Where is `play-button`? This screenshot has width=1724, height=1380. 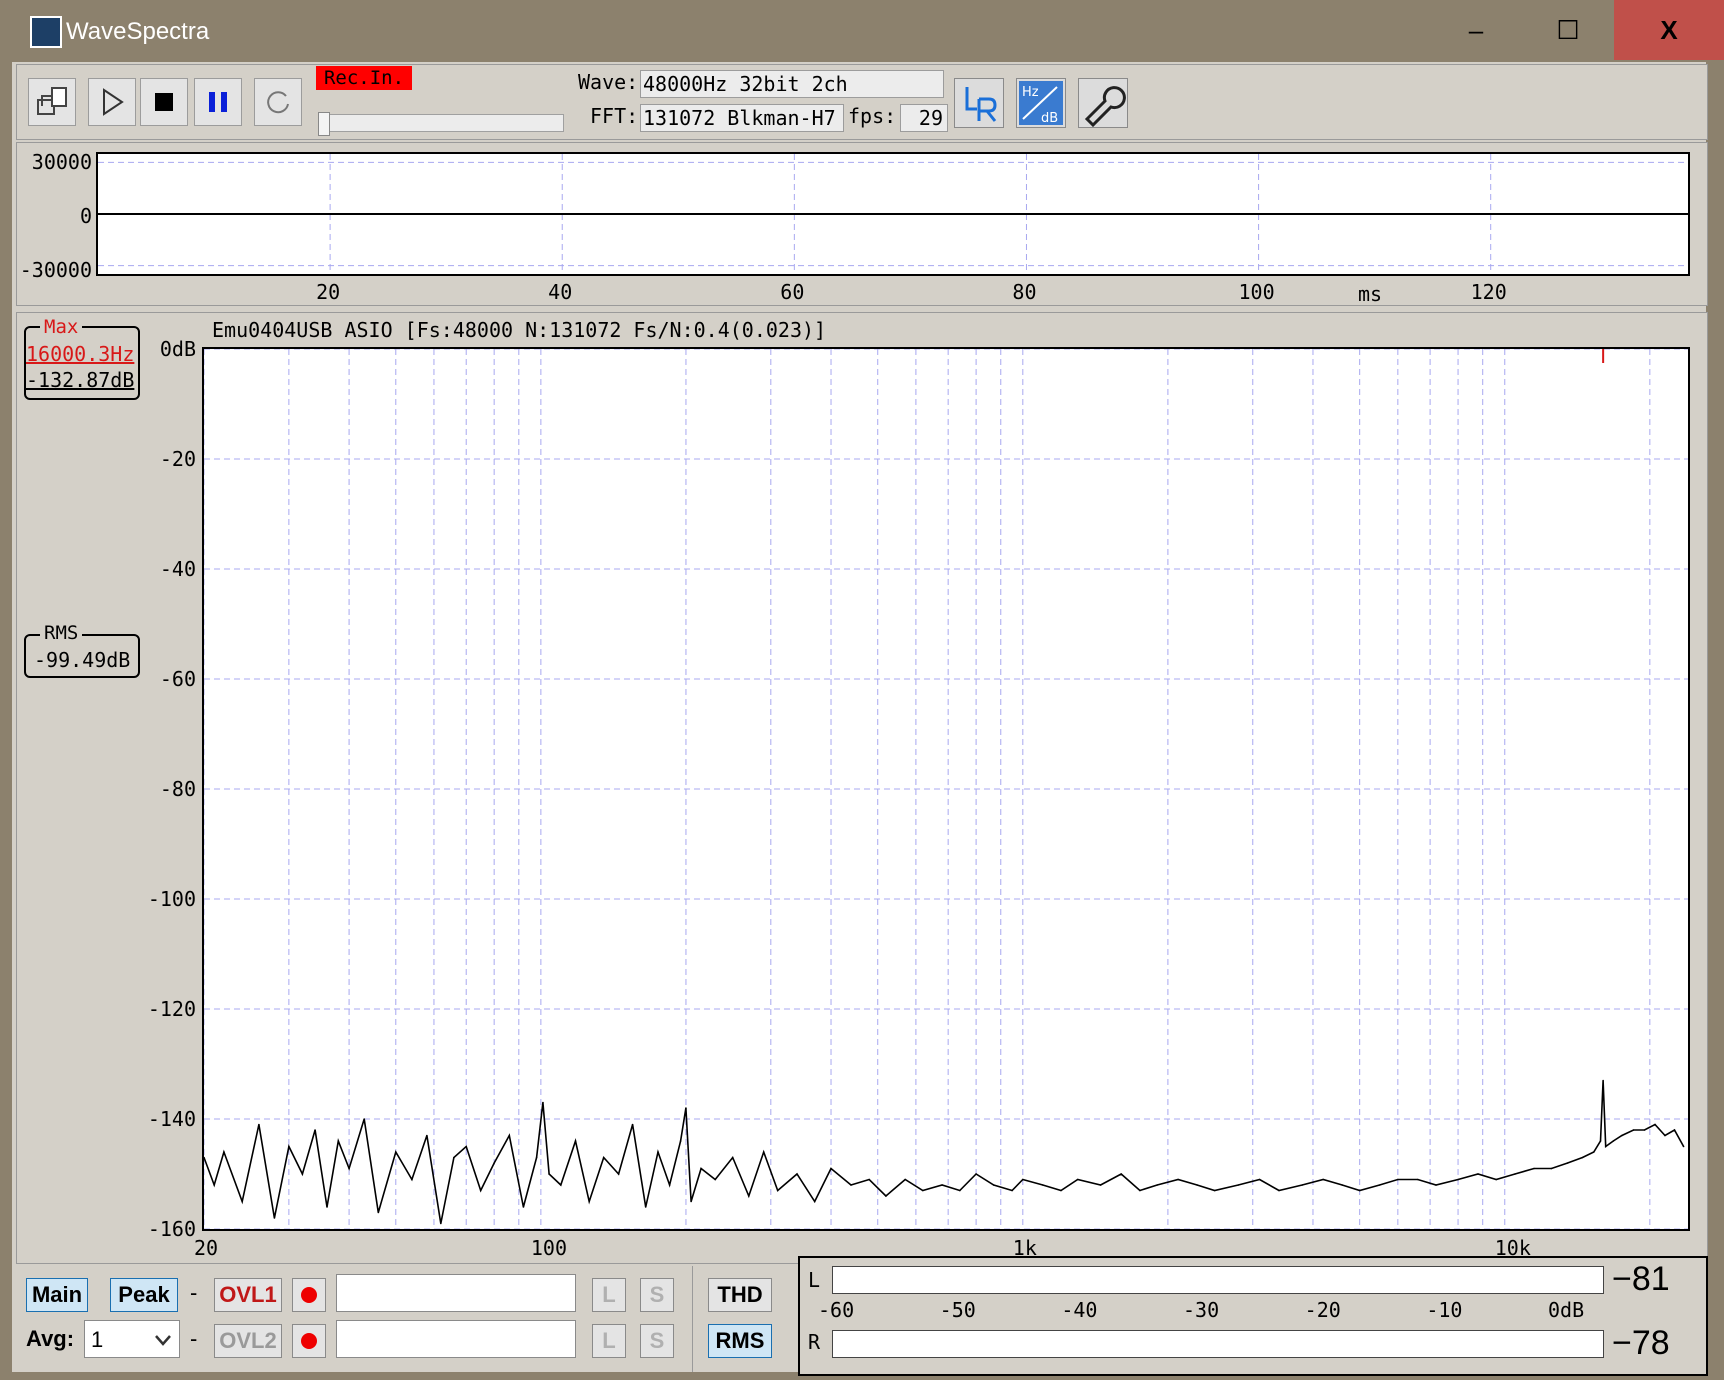 play-button is located at coordinates (112, 102).